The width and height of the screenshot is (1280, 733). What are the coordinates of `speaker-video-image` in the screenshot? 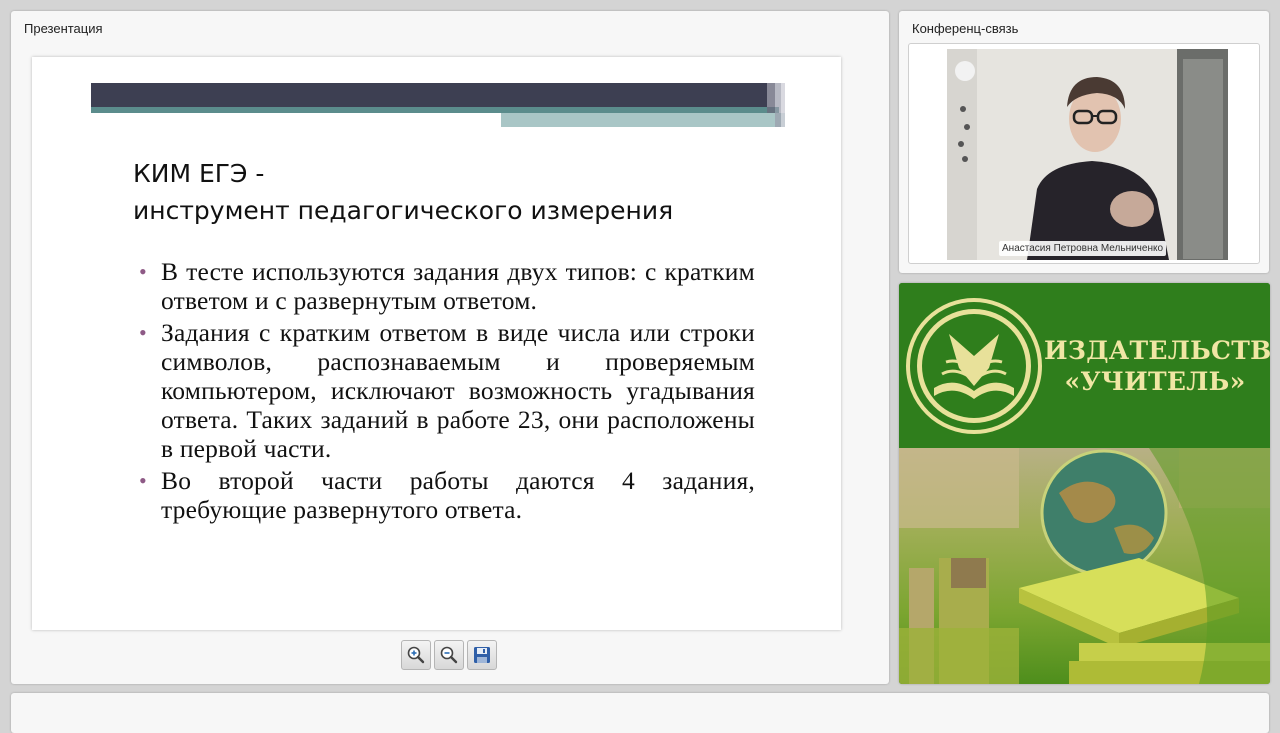 It's located at (1087, 154).